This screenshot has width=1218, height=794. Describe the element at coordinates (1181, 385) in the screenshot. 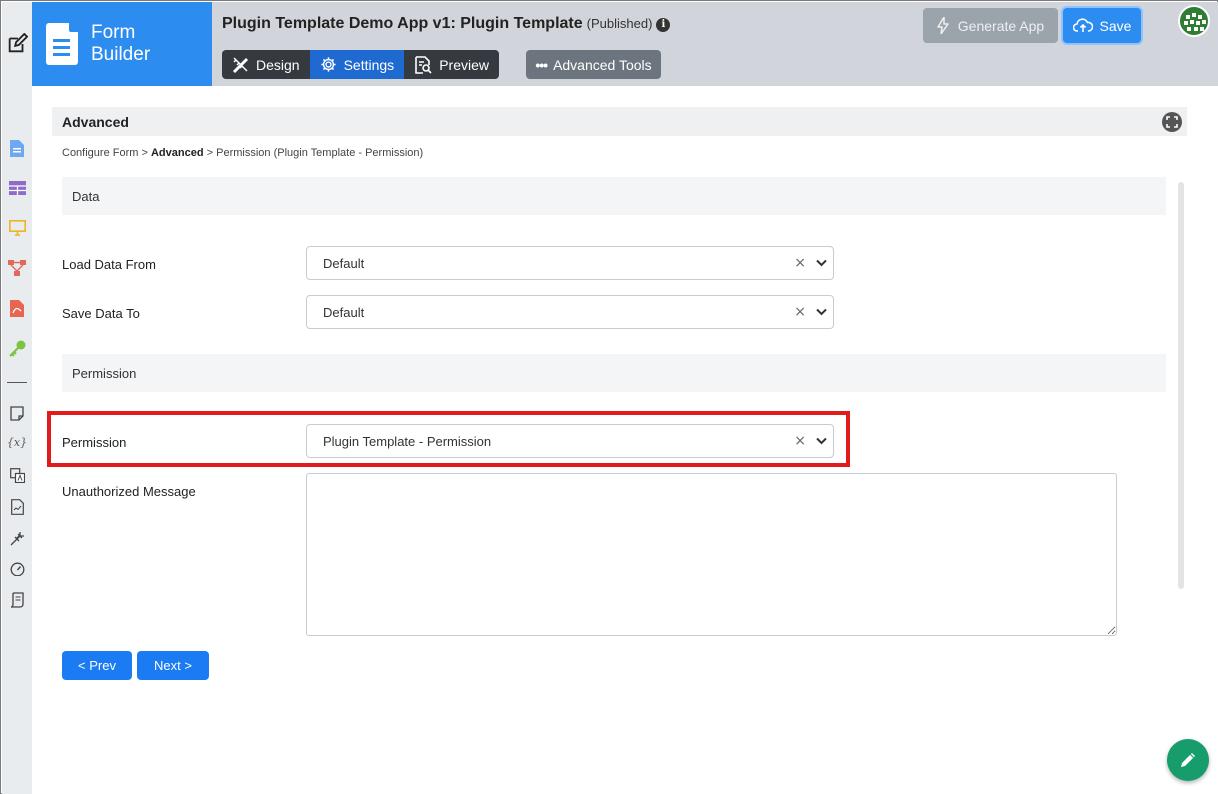

I see `scrollbar` at that location.